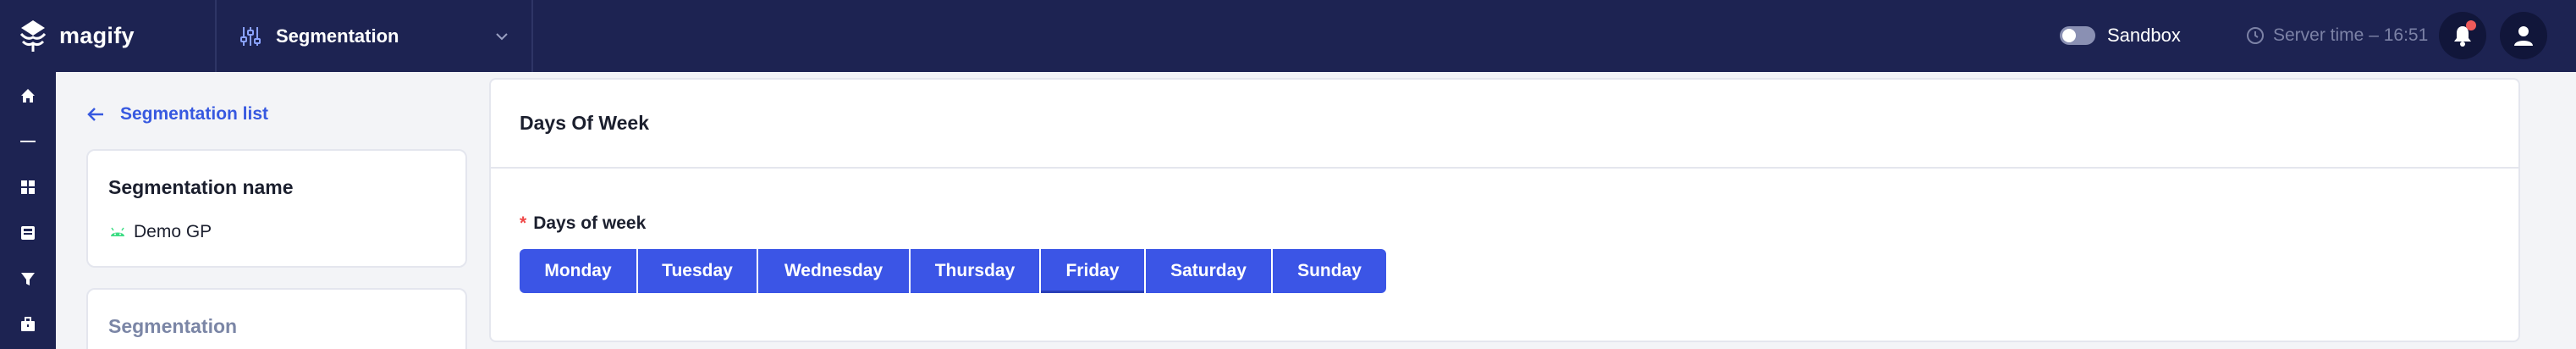  I want to click on day-button-friday: Friday, so click(1093, 271).